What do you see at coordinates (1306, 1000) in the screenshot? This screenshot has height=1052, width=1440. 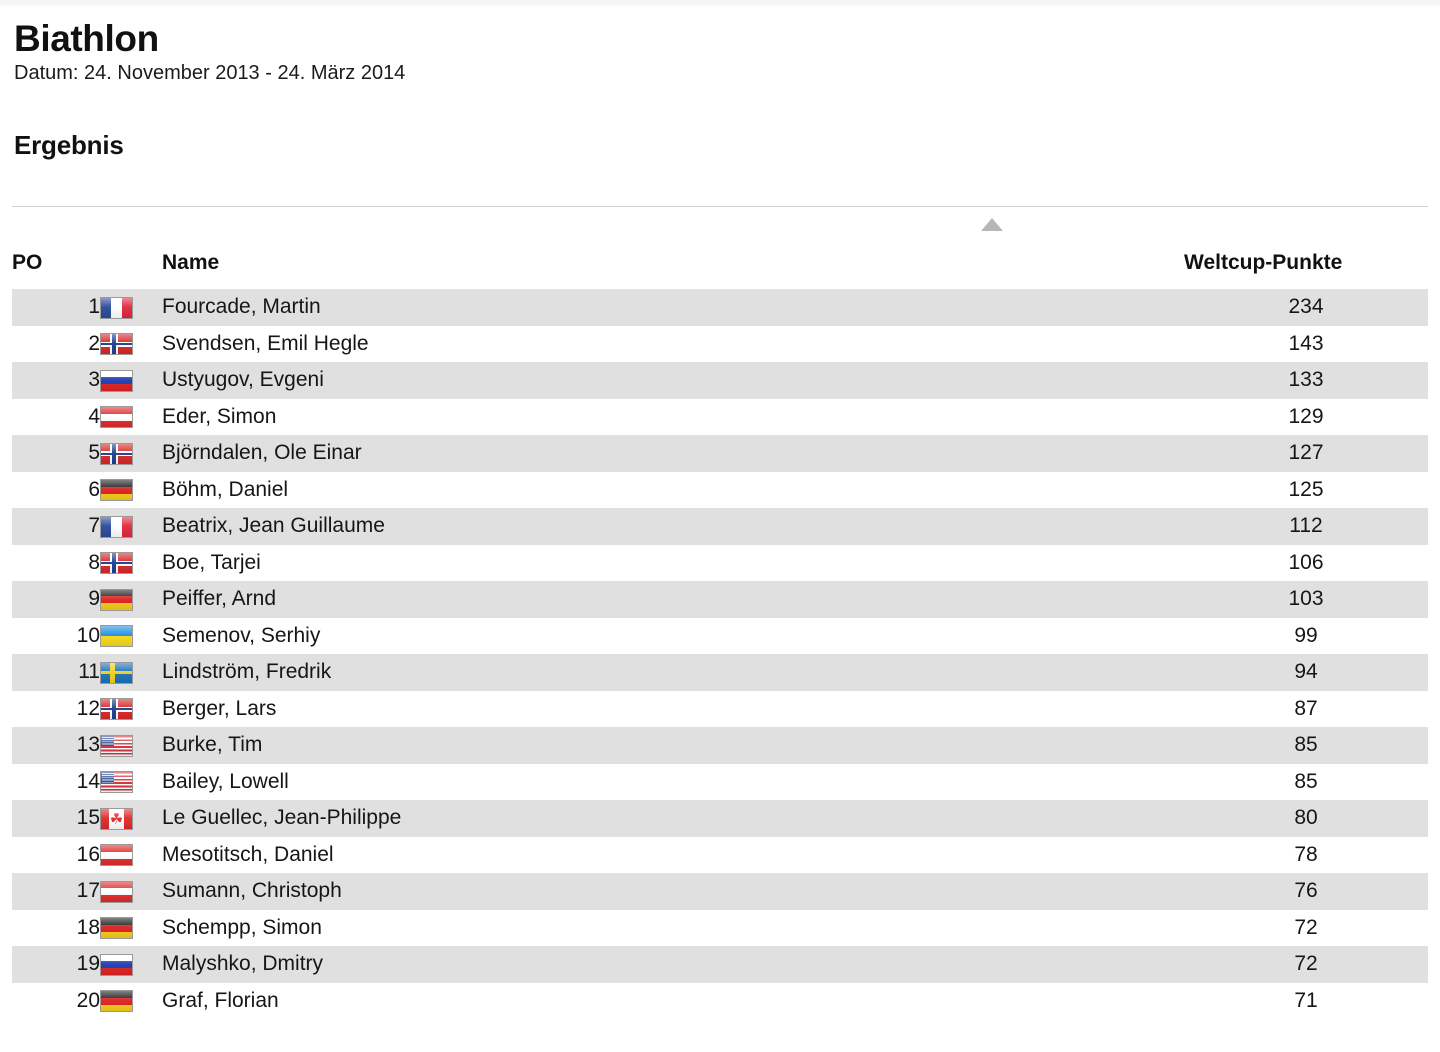 I see `cell-worldcup-points: 71` at bounding box center [1306, 1000].